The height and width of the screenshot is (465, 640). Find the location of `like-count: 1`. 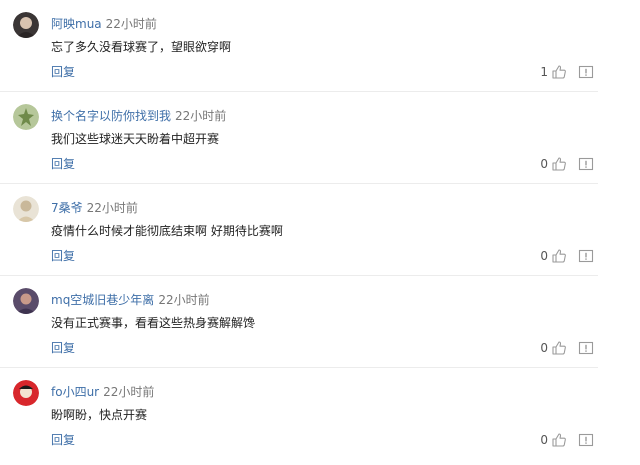

like-count: 1 is located at coordinates (544, 72).